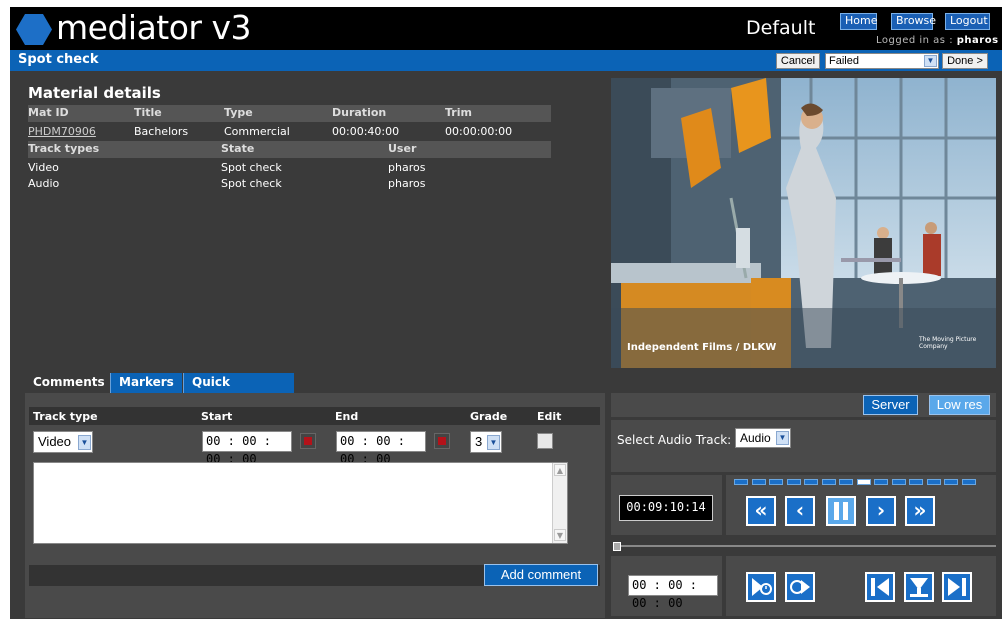  I want to click on tab-comments: Comments, so click(69, 383).